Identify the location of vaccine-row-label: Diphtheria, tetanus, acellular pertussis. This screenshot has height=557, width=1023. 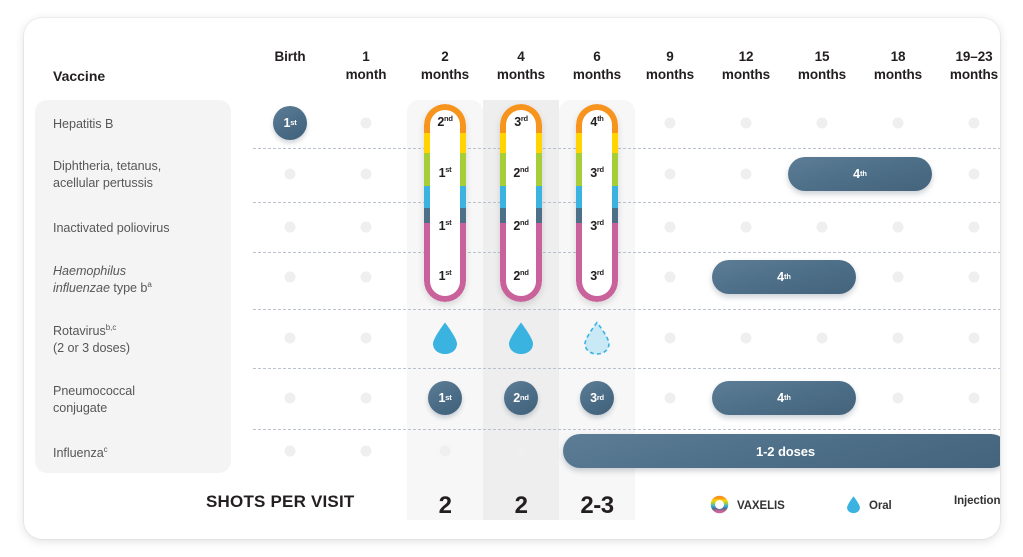
(107, 174).